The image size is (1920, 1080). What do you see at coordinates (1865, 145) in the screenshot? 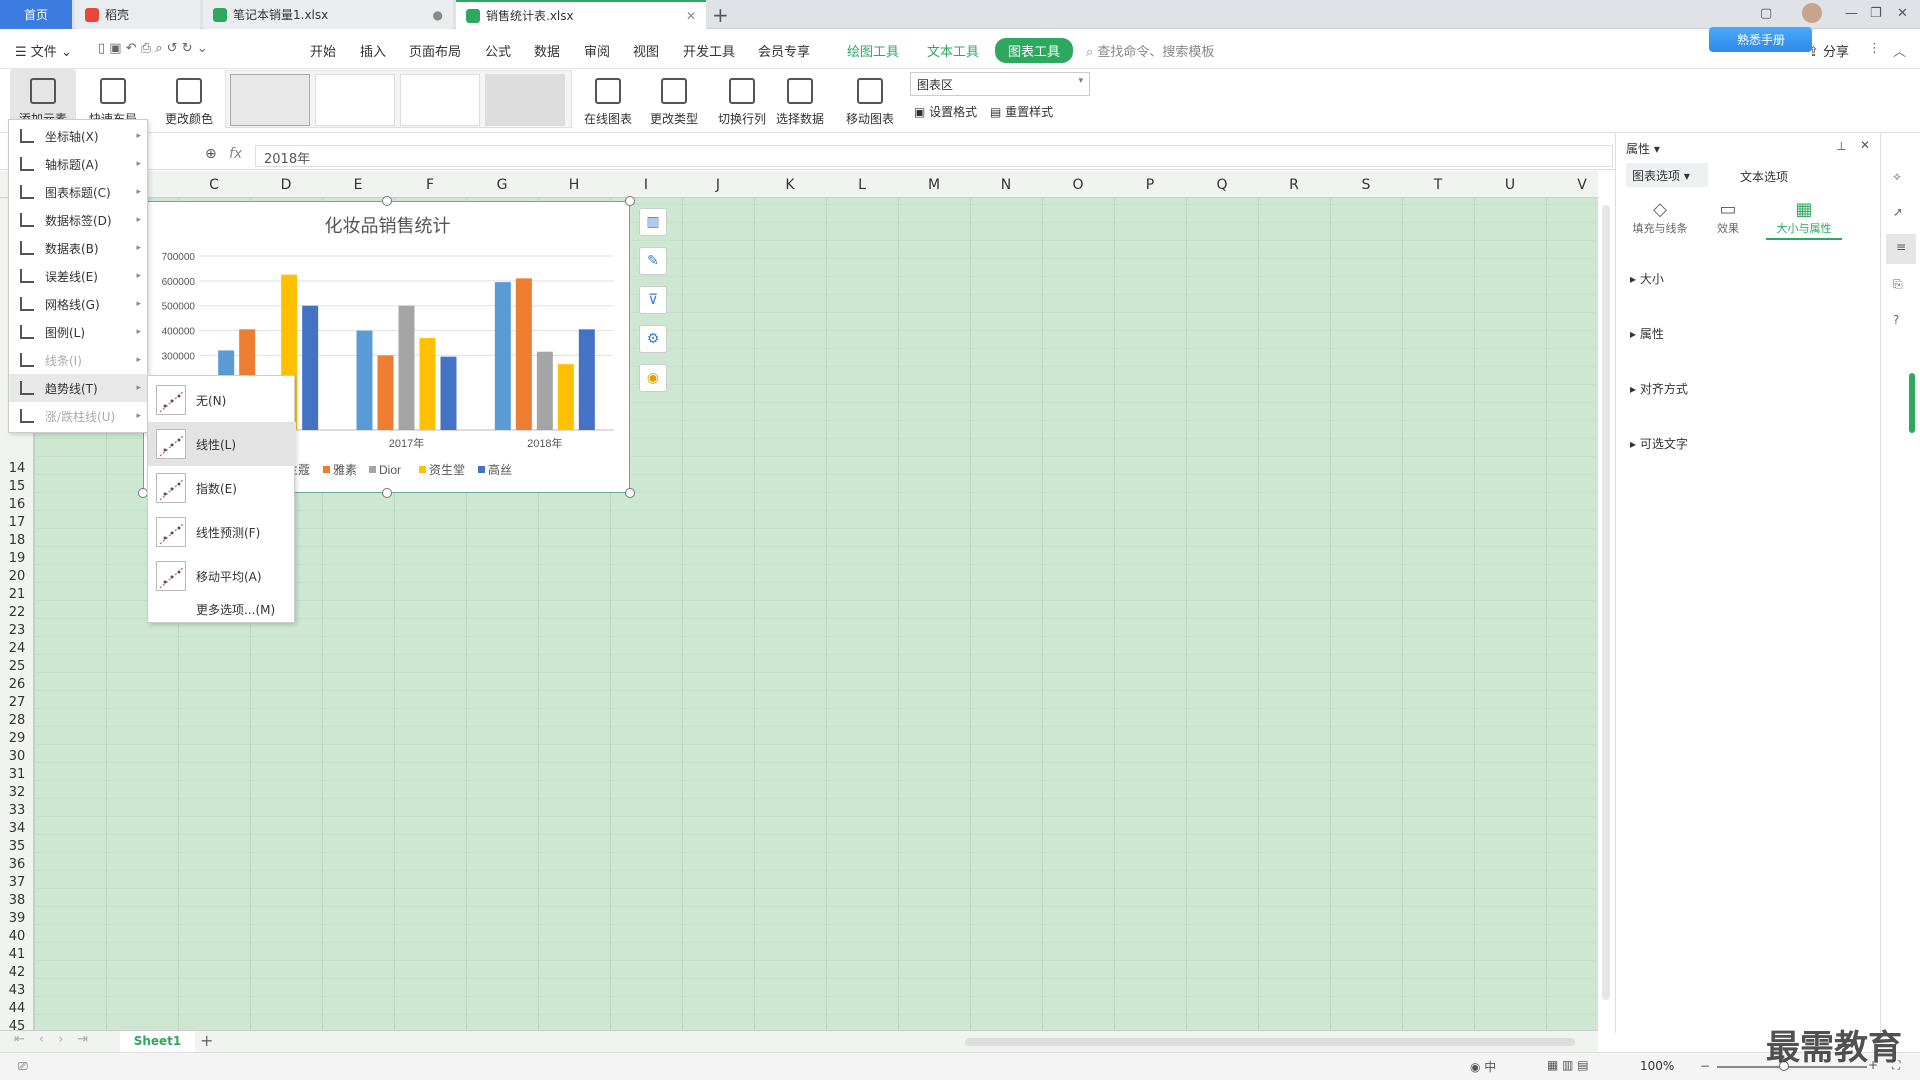
I see `close-panel-icon: ✕` at bounding box center [1865, 145].